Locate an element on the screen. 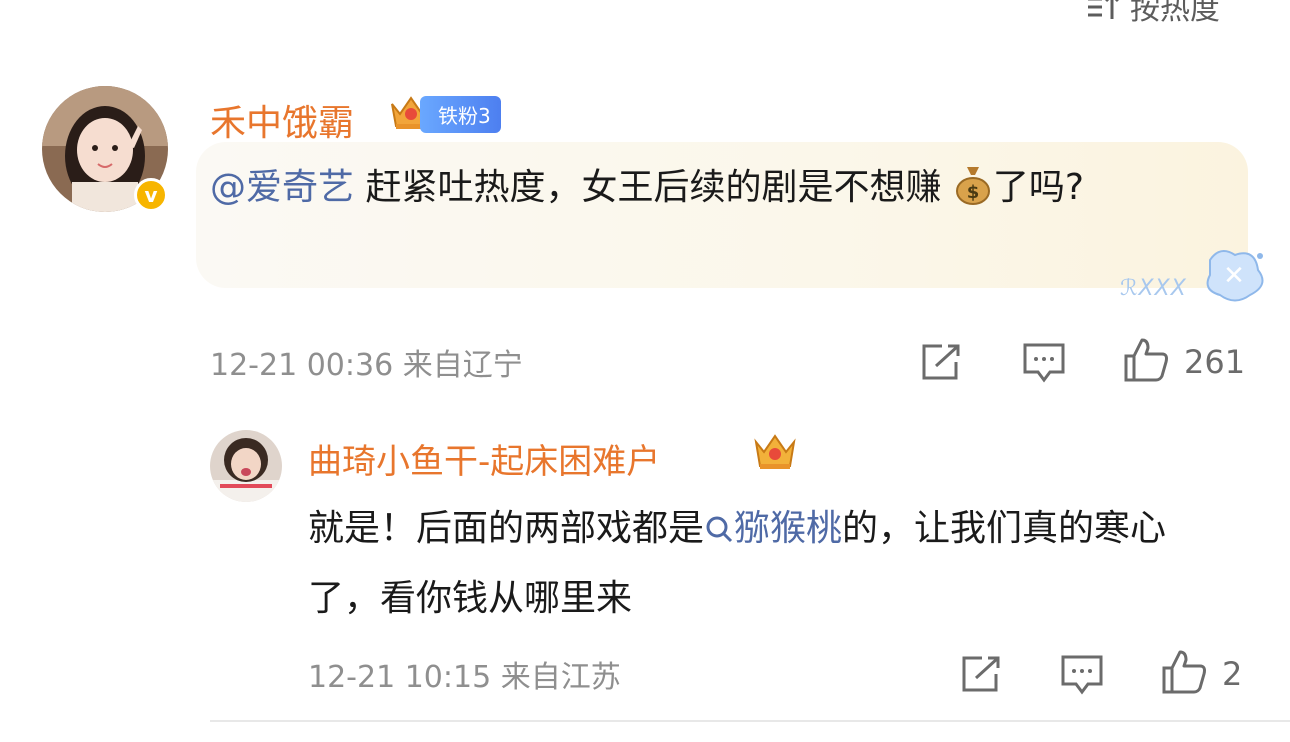  comment-meta: 12-21 00:36 来自辽宁 is located at coordinates (366, 362).